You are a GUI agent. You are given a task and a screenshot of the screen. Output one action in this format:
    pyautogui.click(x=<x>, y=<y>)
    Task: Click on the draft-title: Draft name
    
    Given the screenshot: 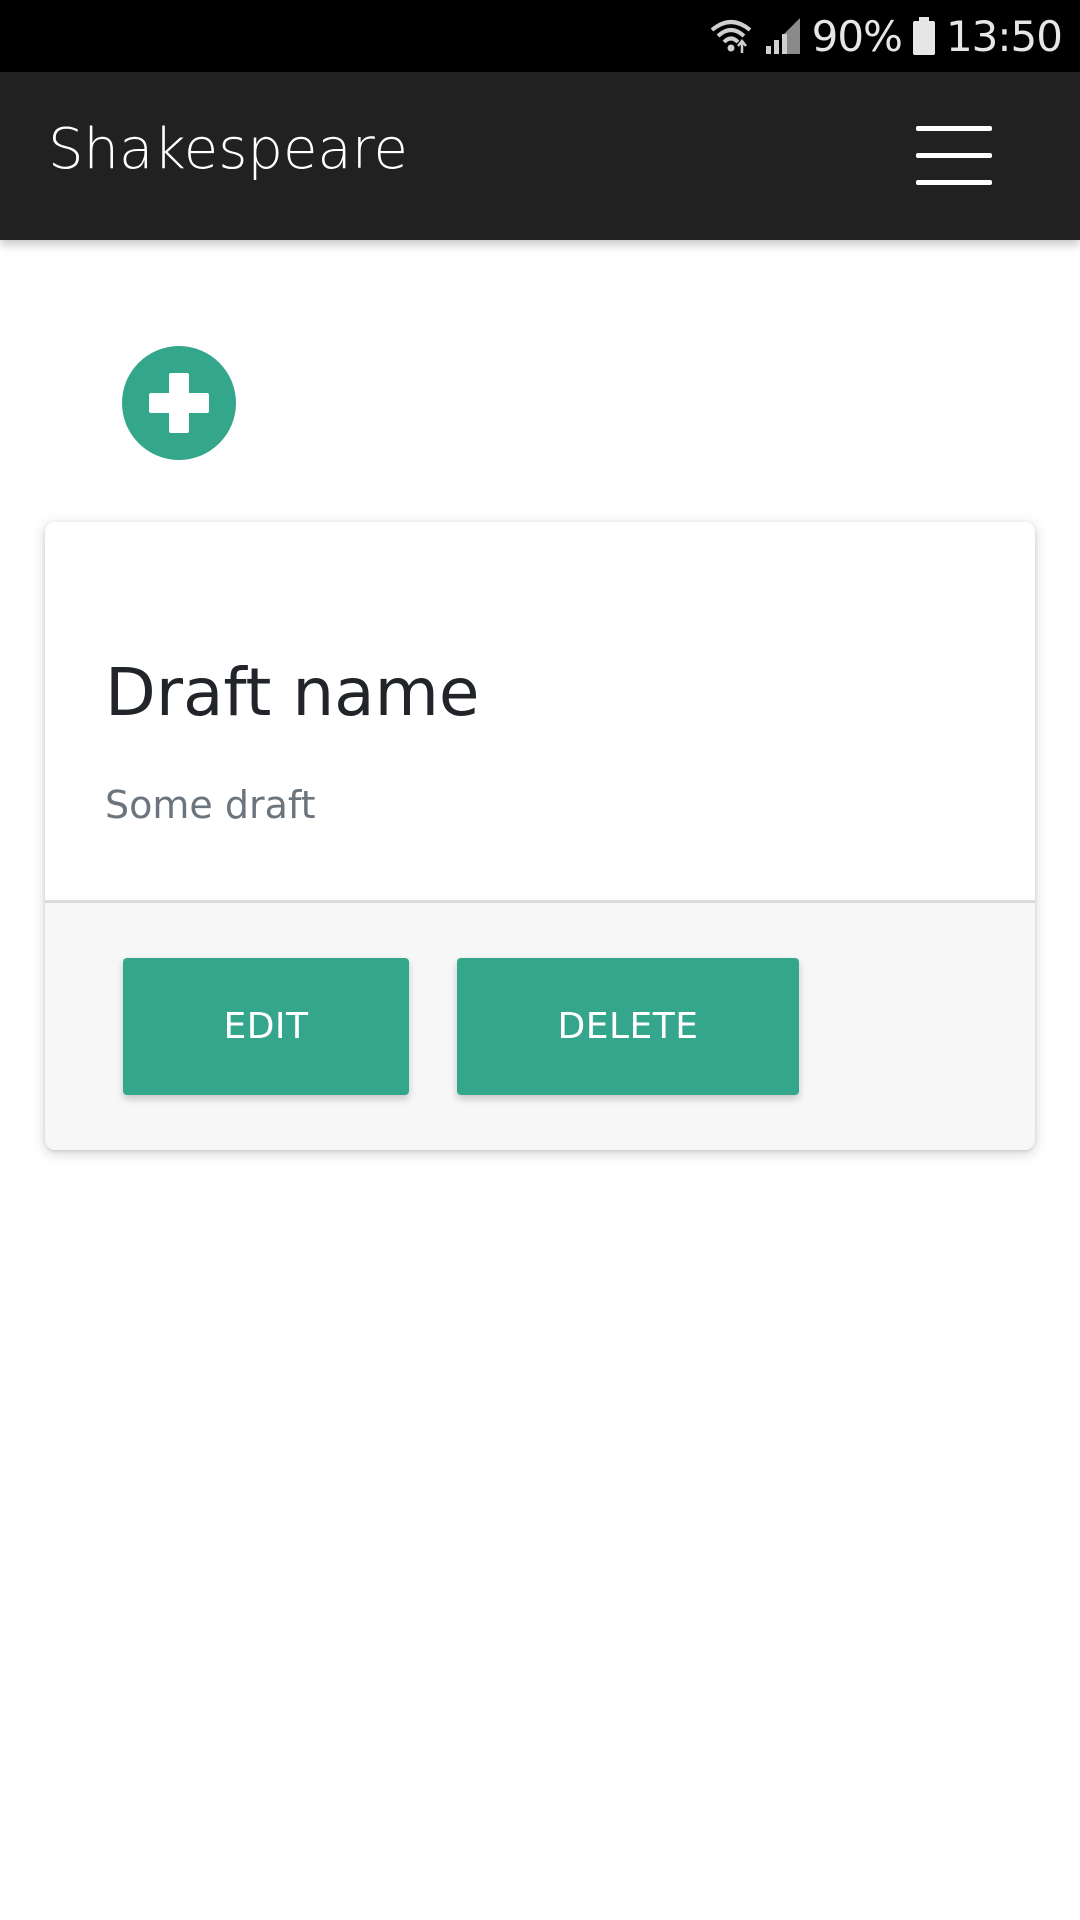 What is the action you would take?
    pyautogui.click(x=292, y=692)
    